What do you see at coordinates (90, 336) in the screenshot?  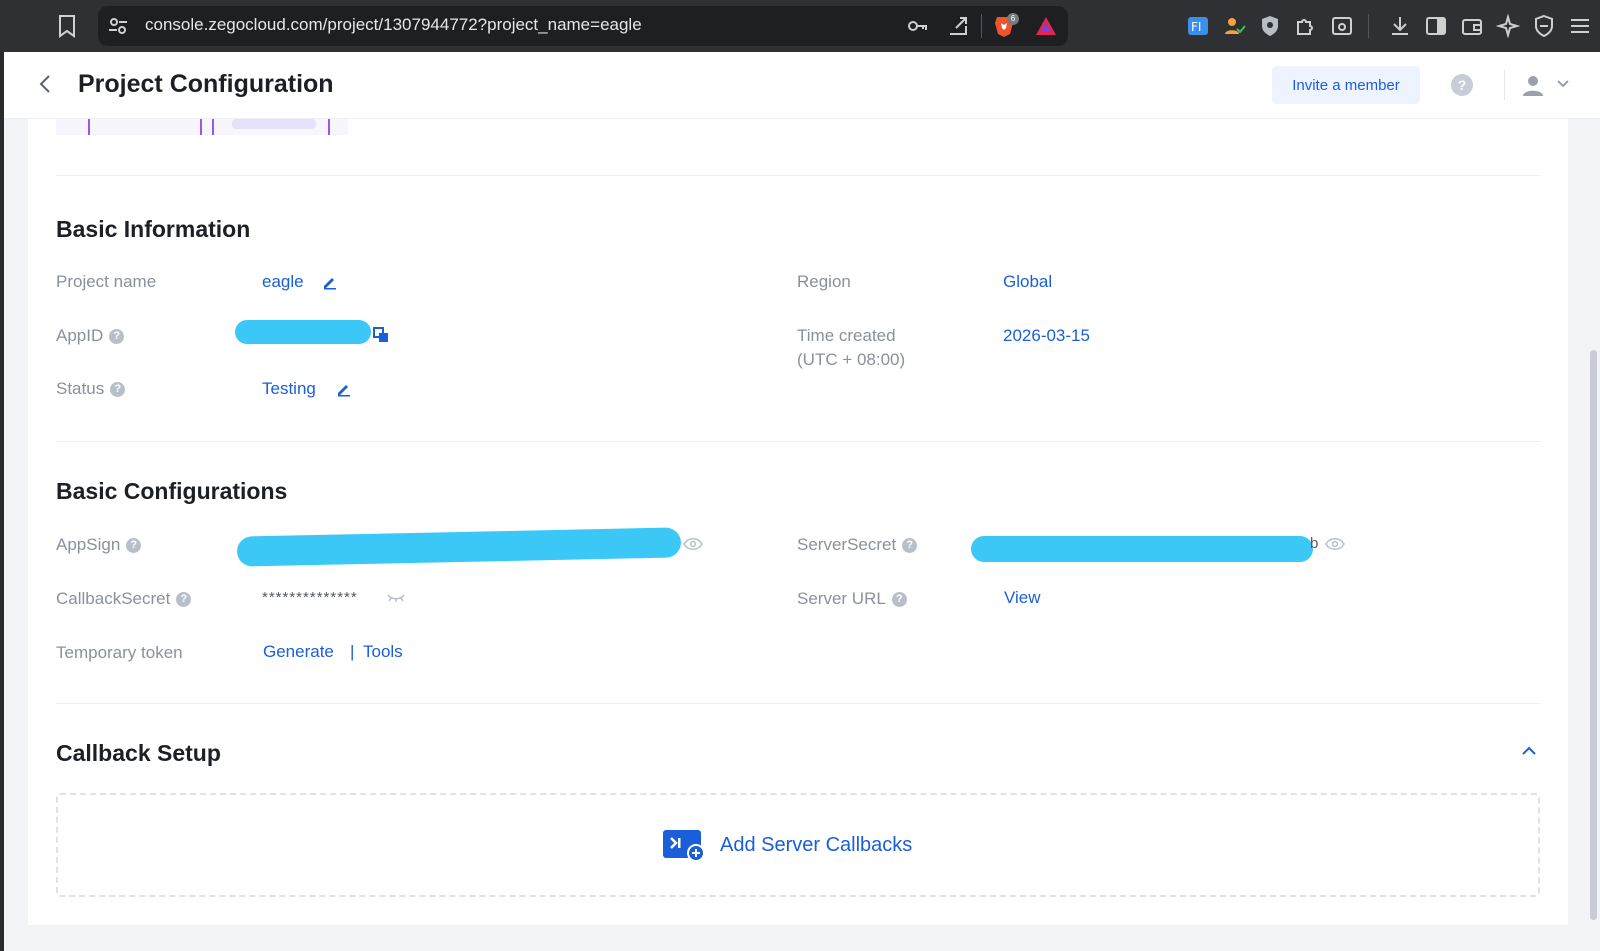 I see `appid-label: AppID?` at bounding box center [90, 336].